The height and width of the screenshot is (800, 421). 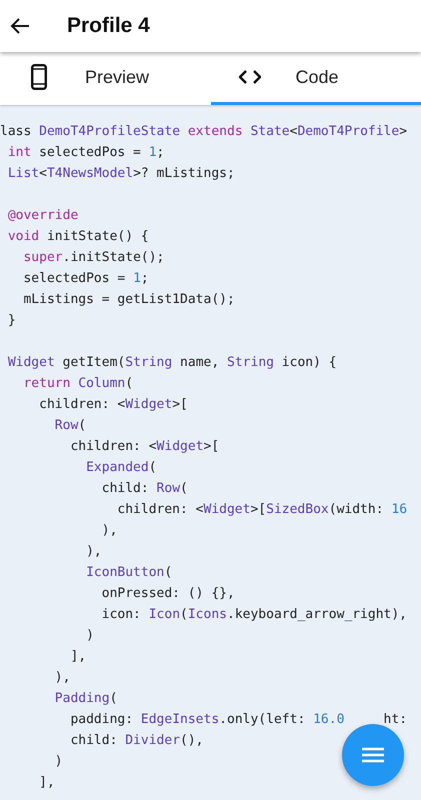 What do you see at coordinates (108, 26) in the screenshot?
I see `page-title: Profile 4` at bounding box center [108, 26].